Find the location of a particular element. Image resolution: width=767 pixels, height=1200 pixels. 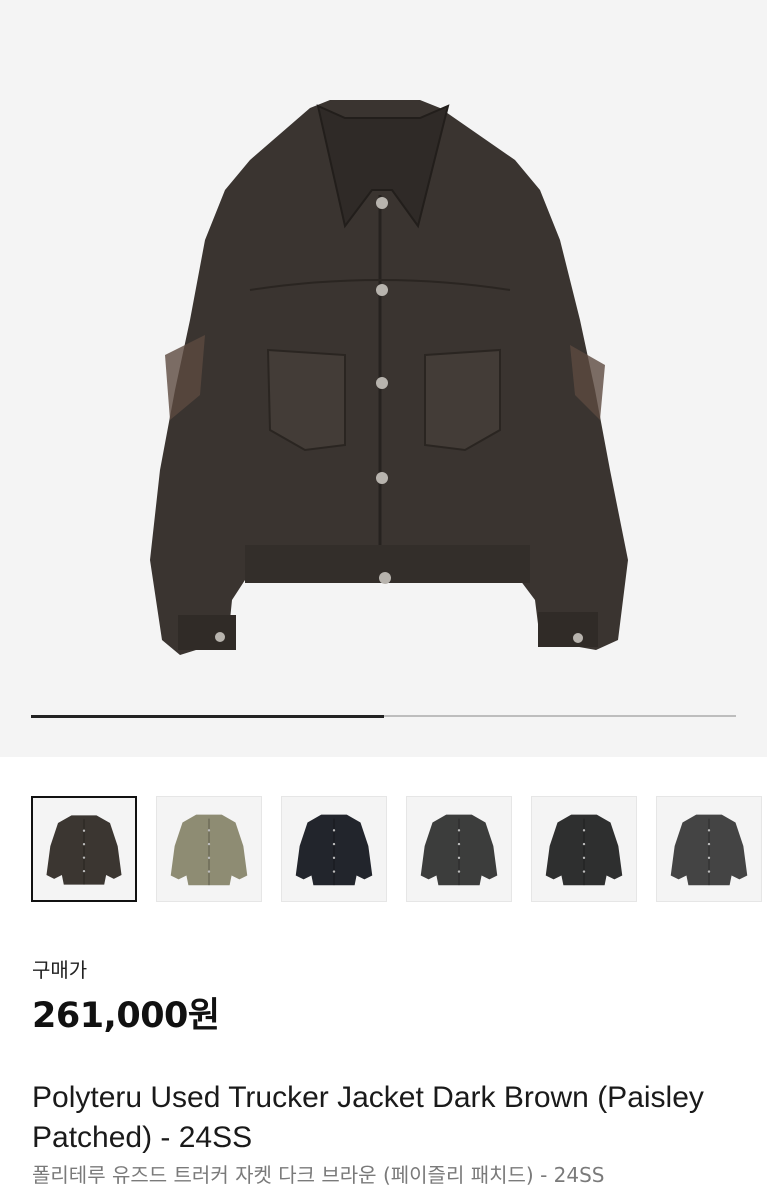

thumbnail-washed-black-jacket is located at coordinates (459, 849).